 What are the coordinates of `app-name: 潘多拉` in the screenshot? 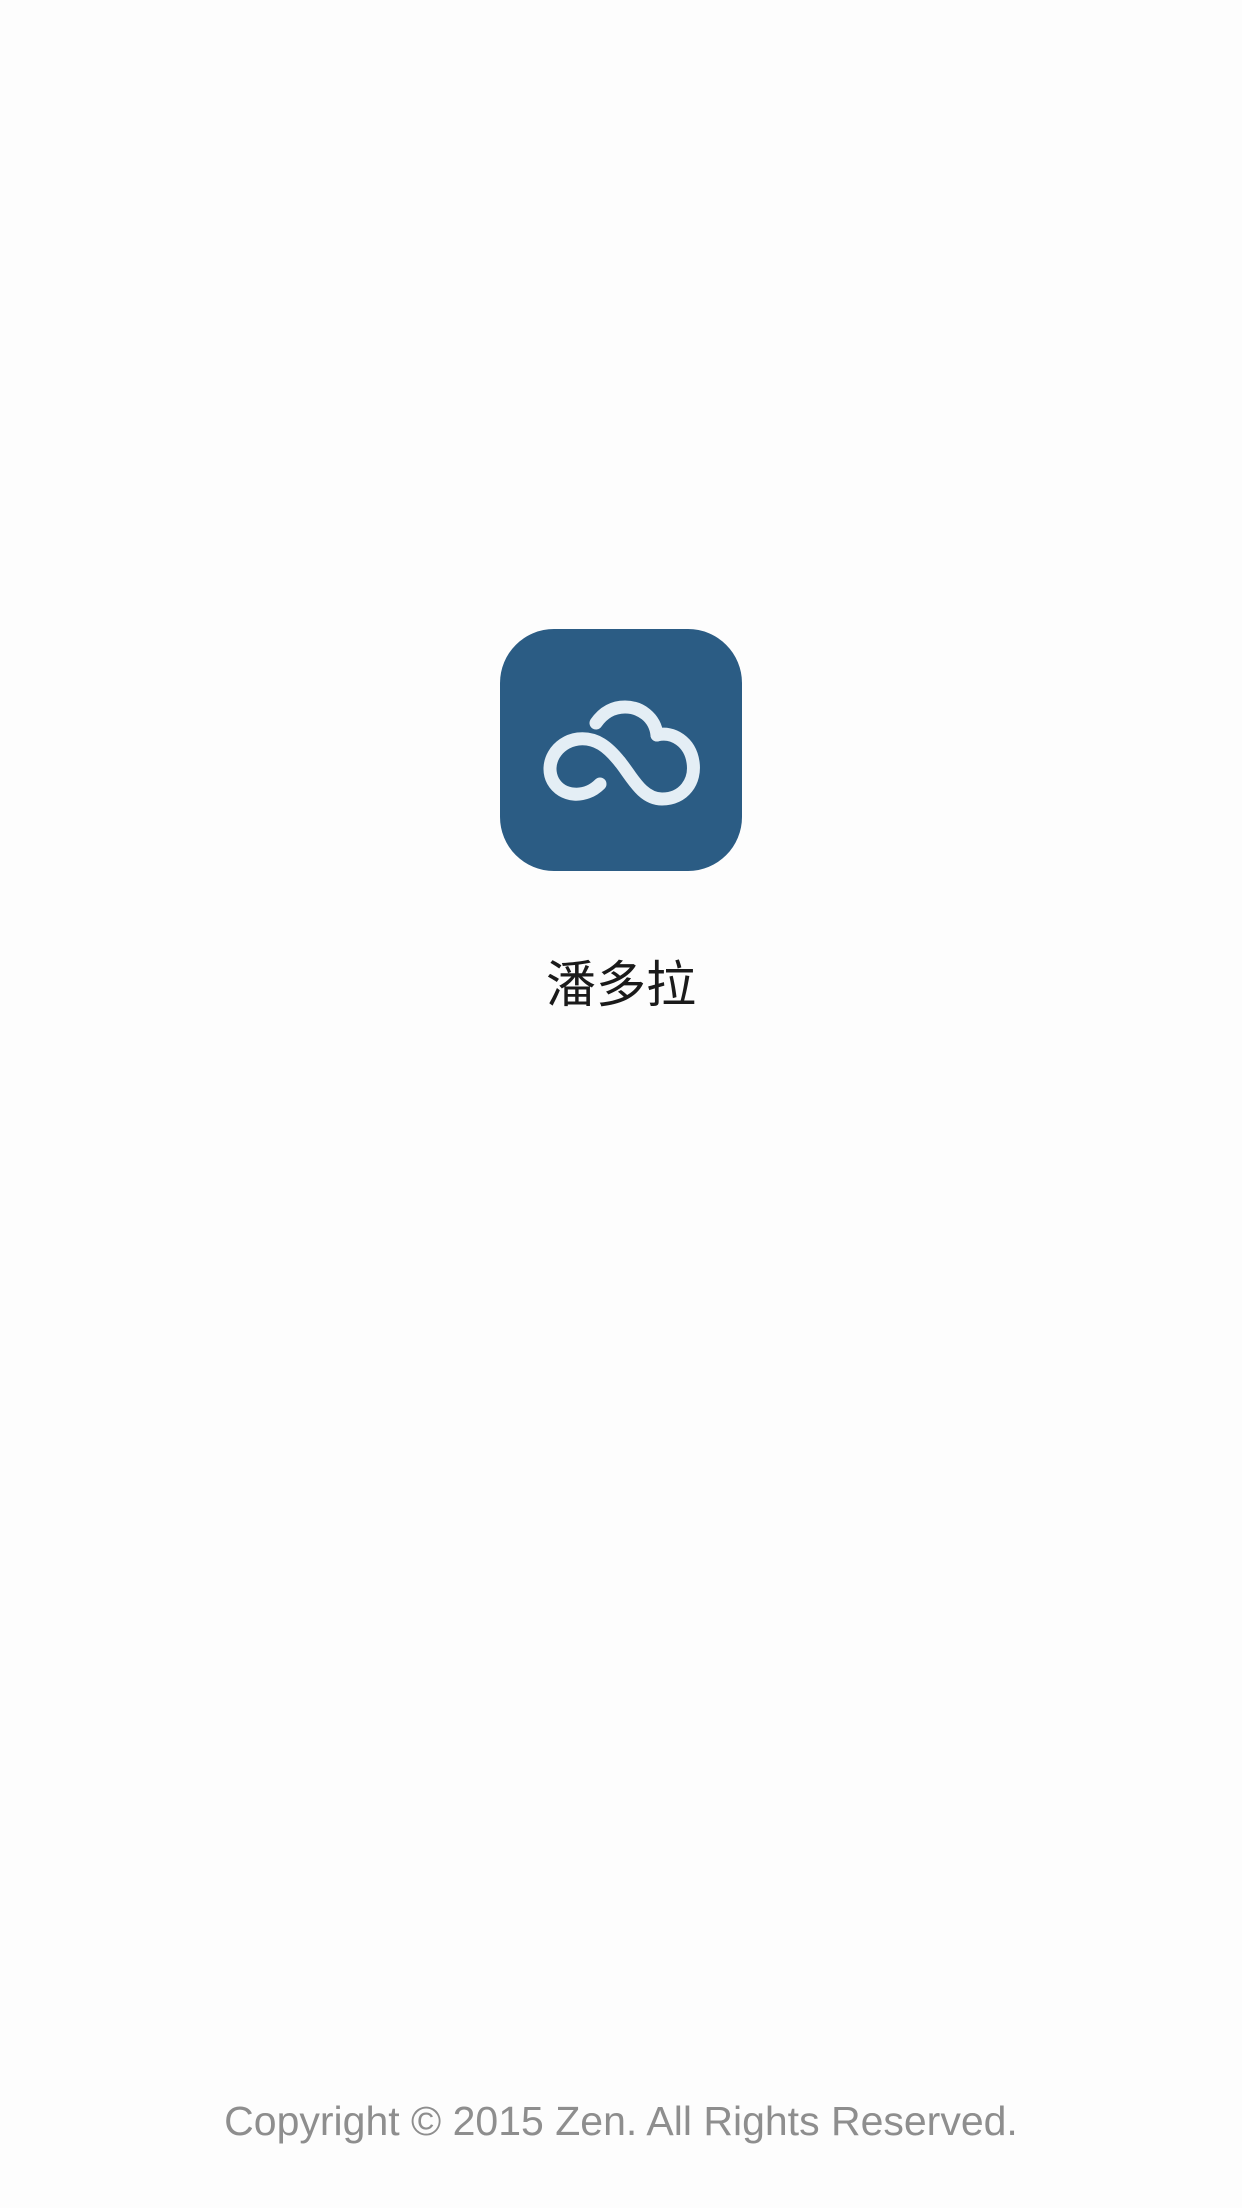 It's located at (621, 985).